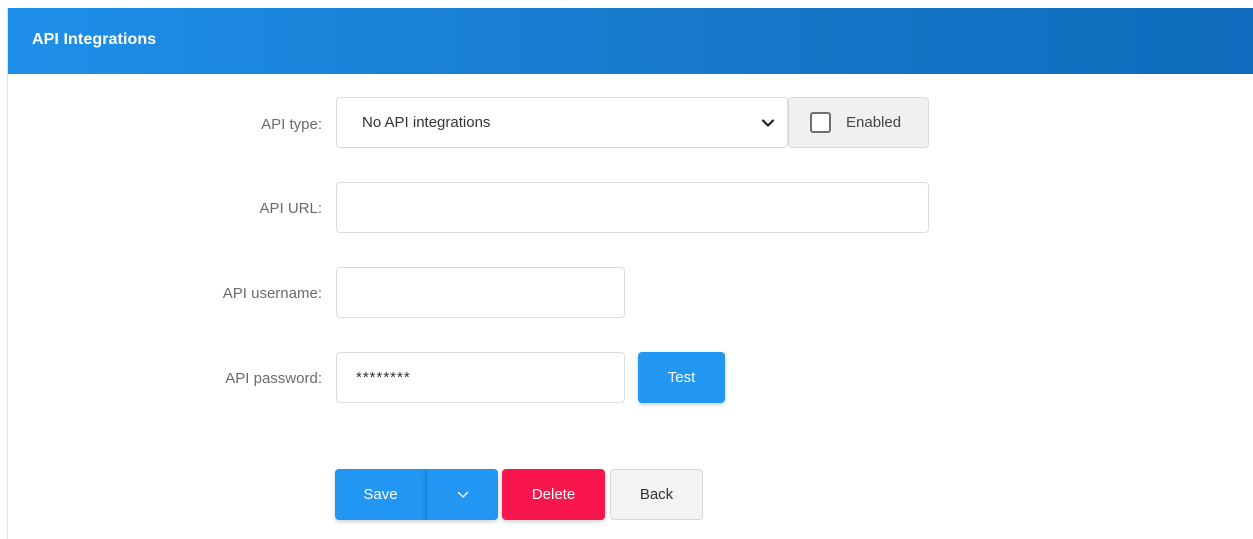 The image size is (1253, 539). Describe the element at coordinates (681, 377) in the screenshot. I see `test-button: Test` at that location.